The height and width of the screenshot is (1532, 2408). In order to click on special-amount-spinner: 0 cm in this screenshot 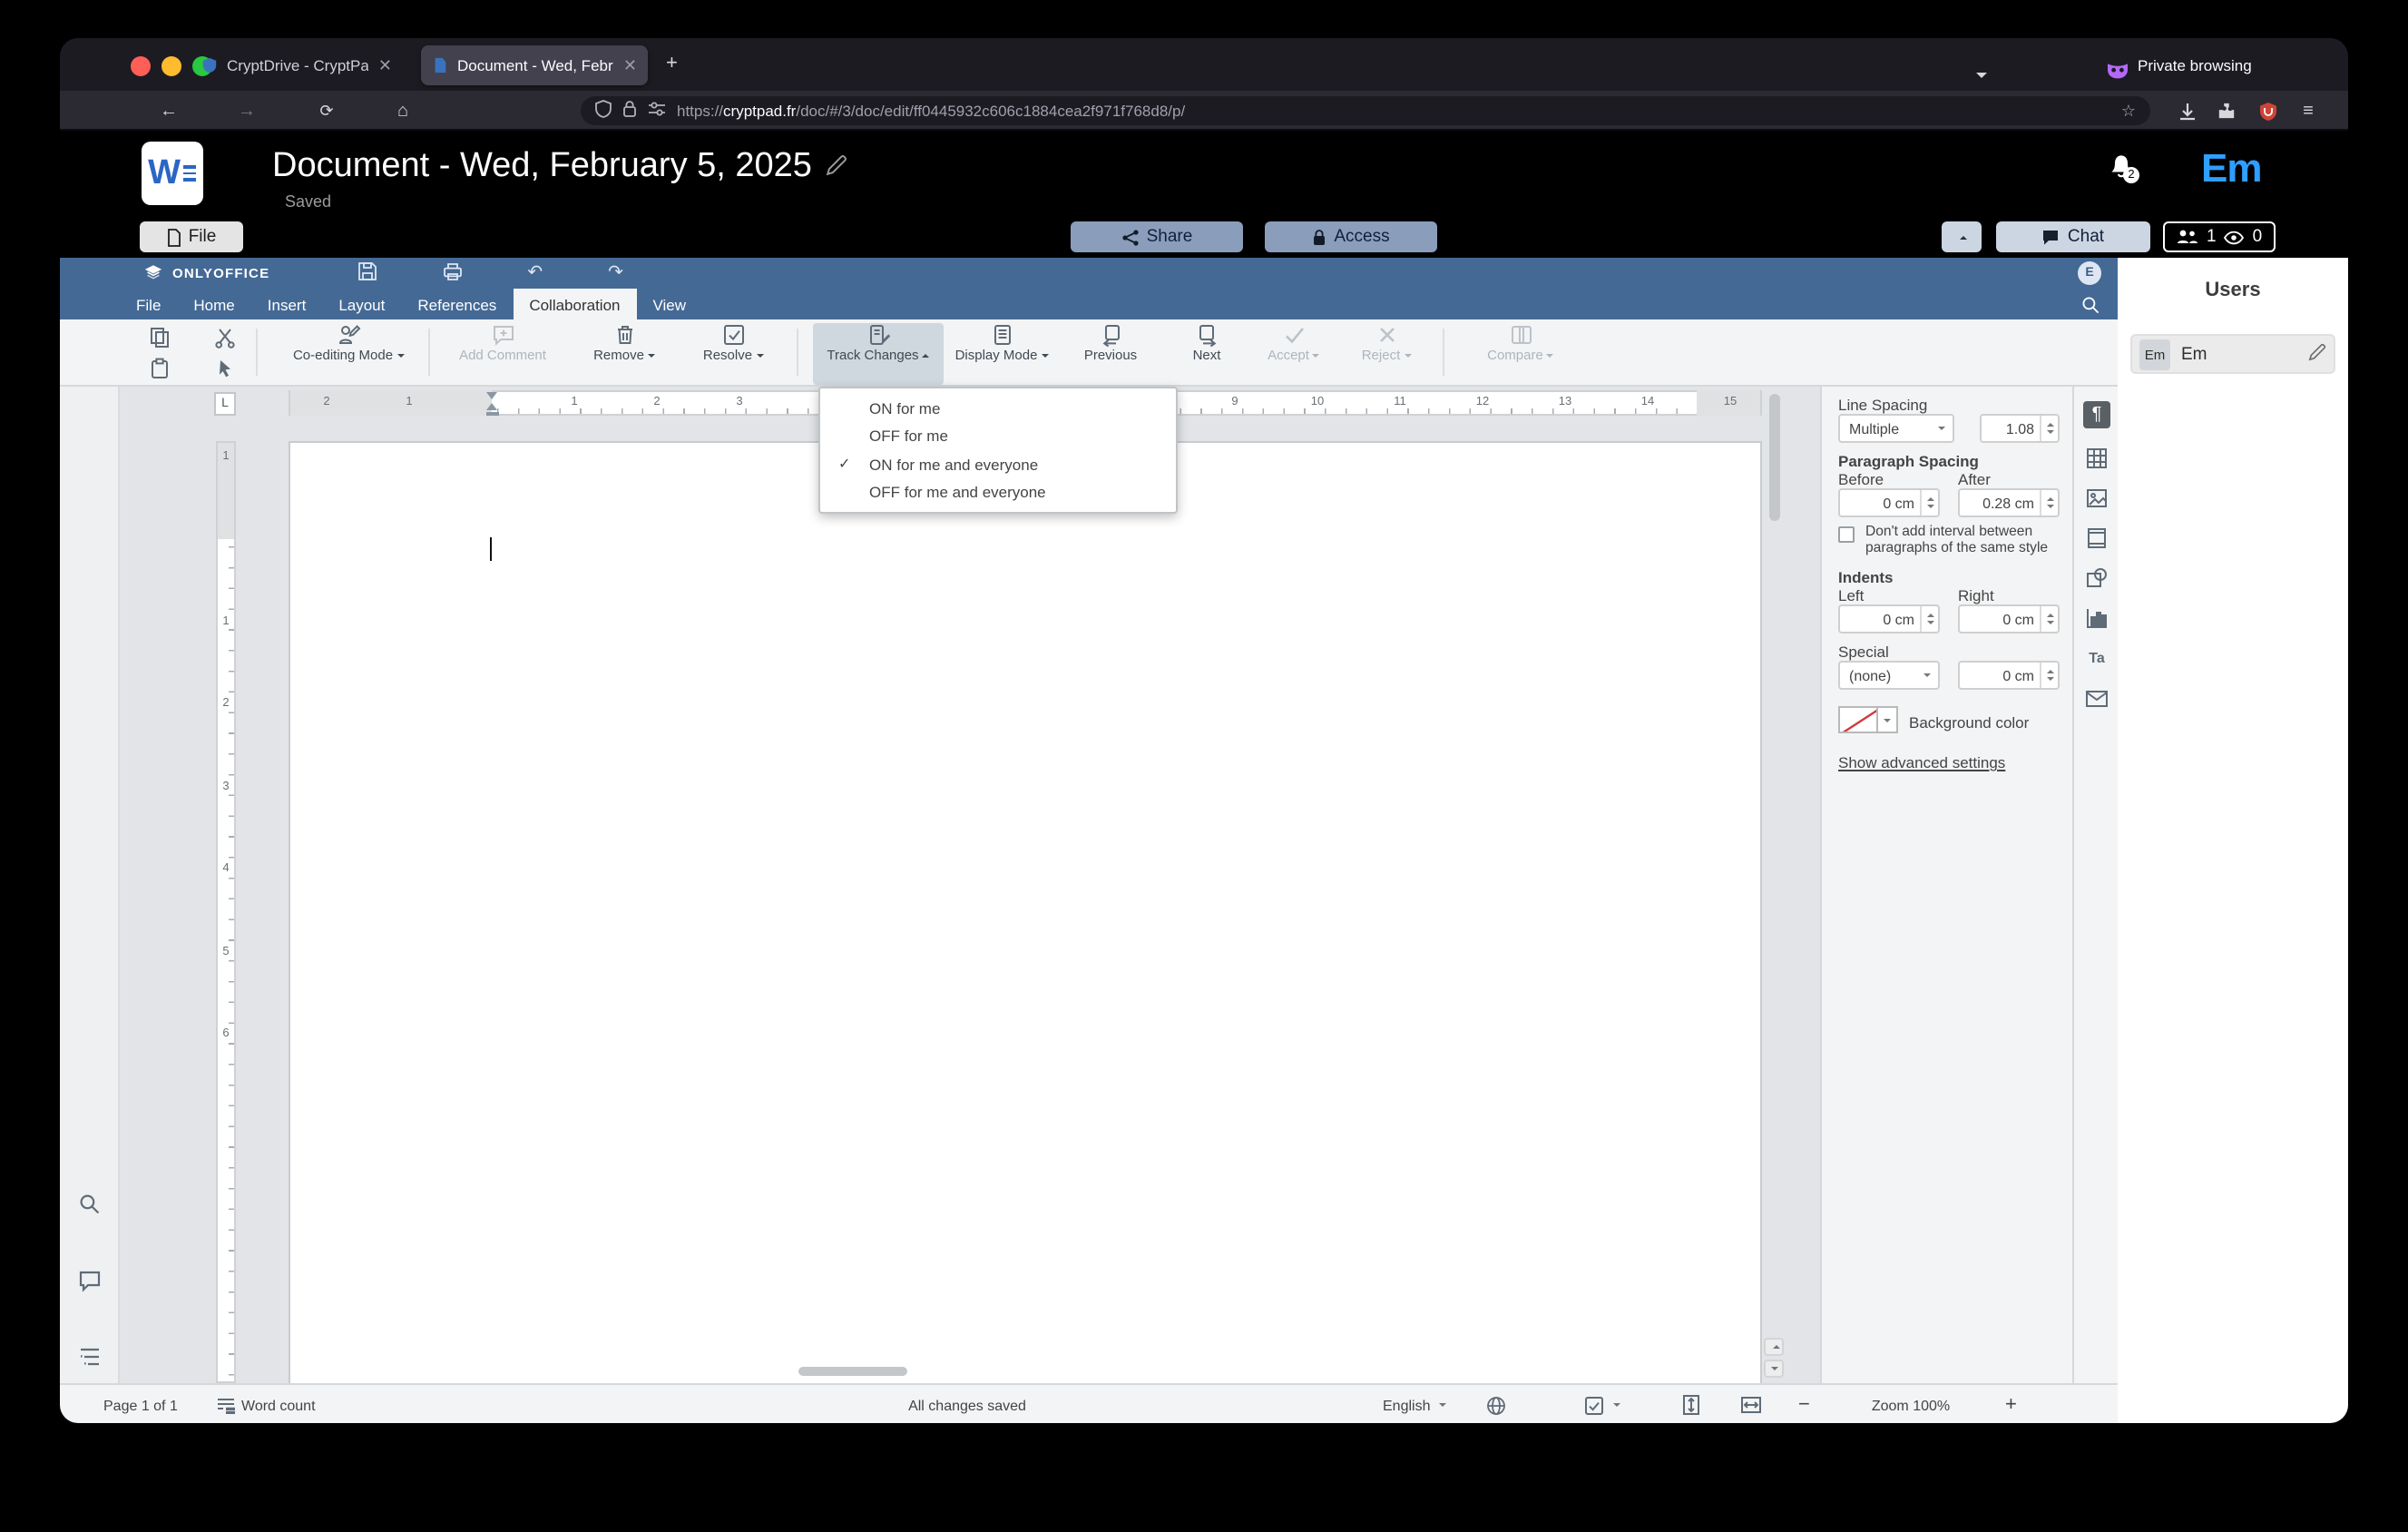, I will do `click(2009, 675)`.